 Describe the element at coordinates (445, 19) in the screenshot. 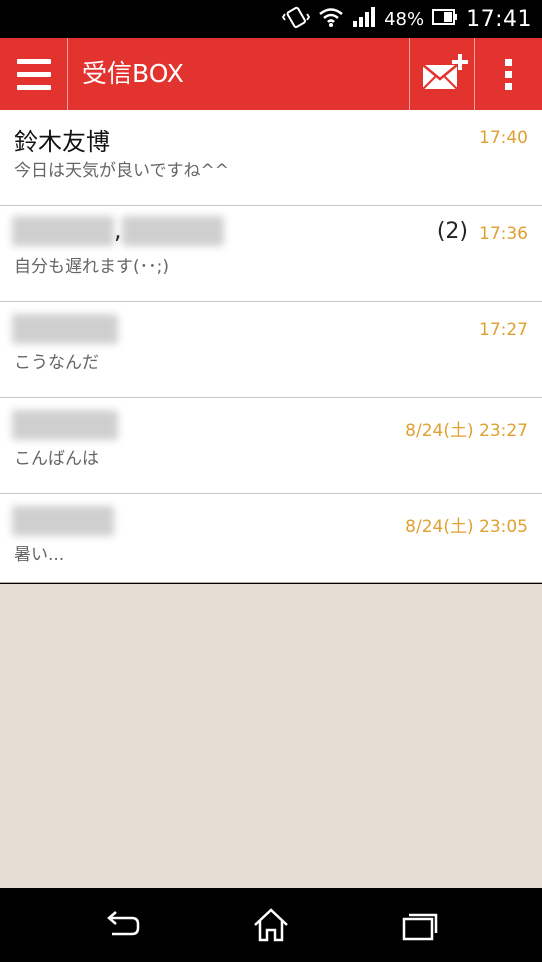

I see `battery-icon` at that location.